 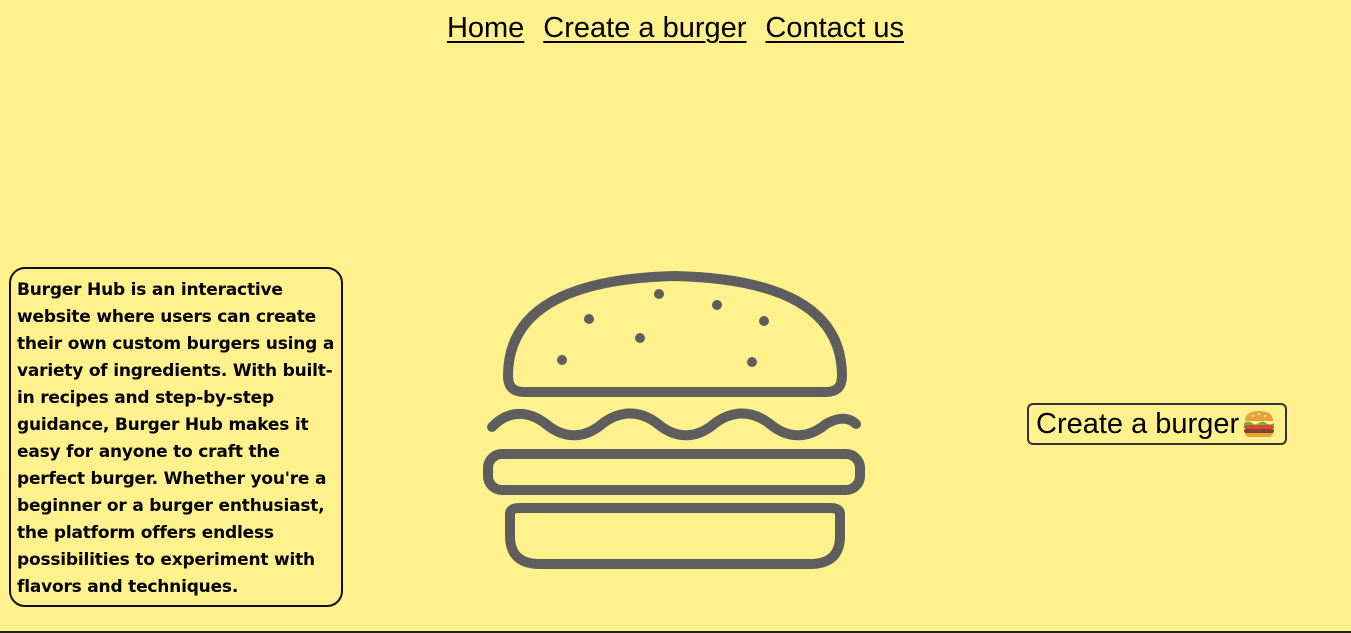 What do you see at coordinates (674, 420) in the screenshot?
I see `burger-icon` at bounding box center [674, 420].